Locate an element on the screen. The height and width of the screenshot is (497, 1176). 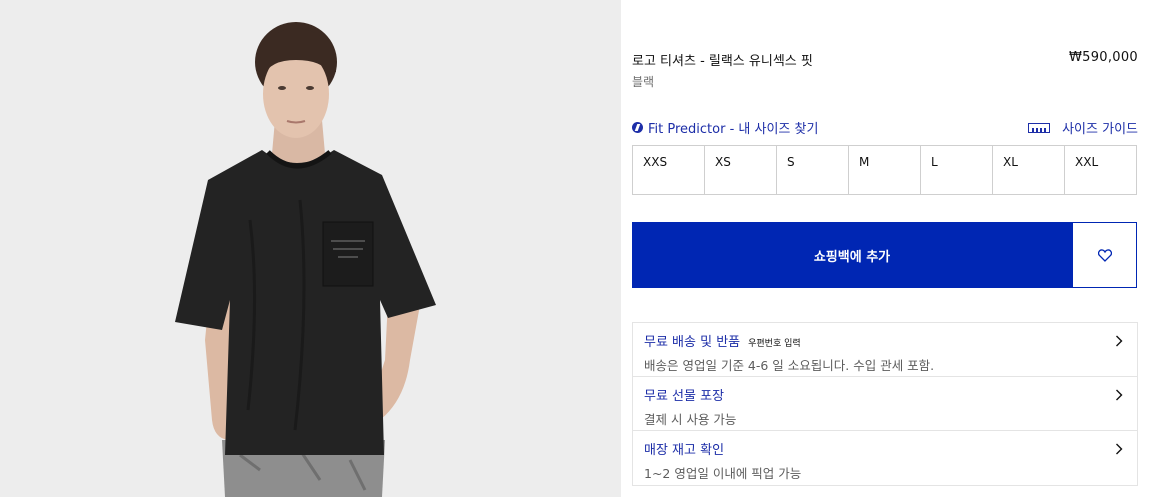
cart-row: 쇼핑백에 추가 is located at coordinates (884, 255).